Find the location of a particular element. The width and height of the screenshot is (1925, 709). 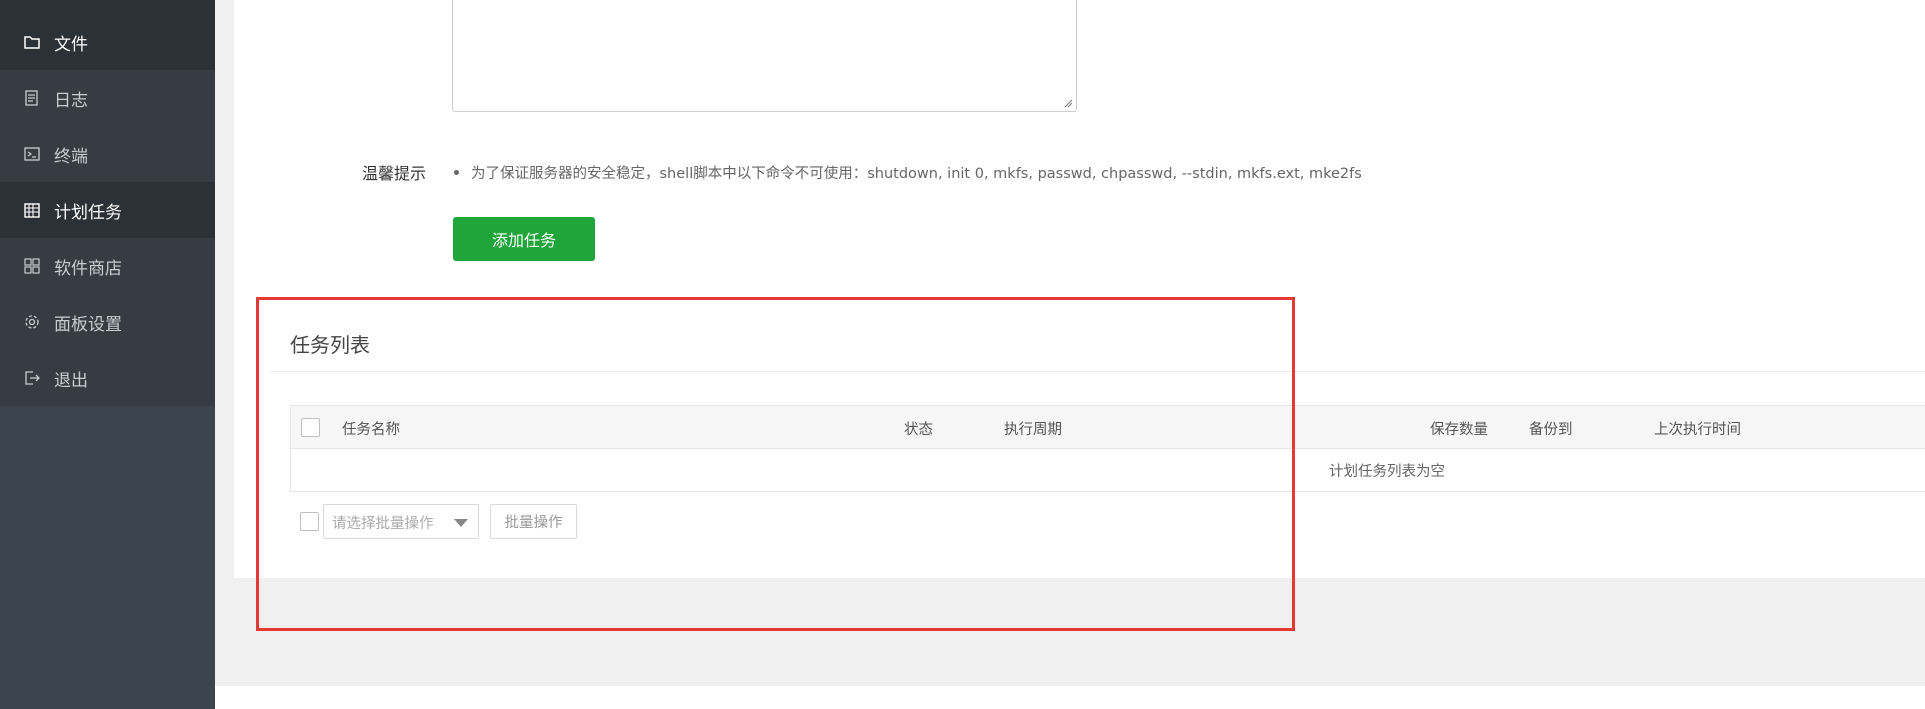

sidebar-nav: 文件 日志 终端 计划任务 软件商店 面板设置 退出 is located at coordinates (107, 210).